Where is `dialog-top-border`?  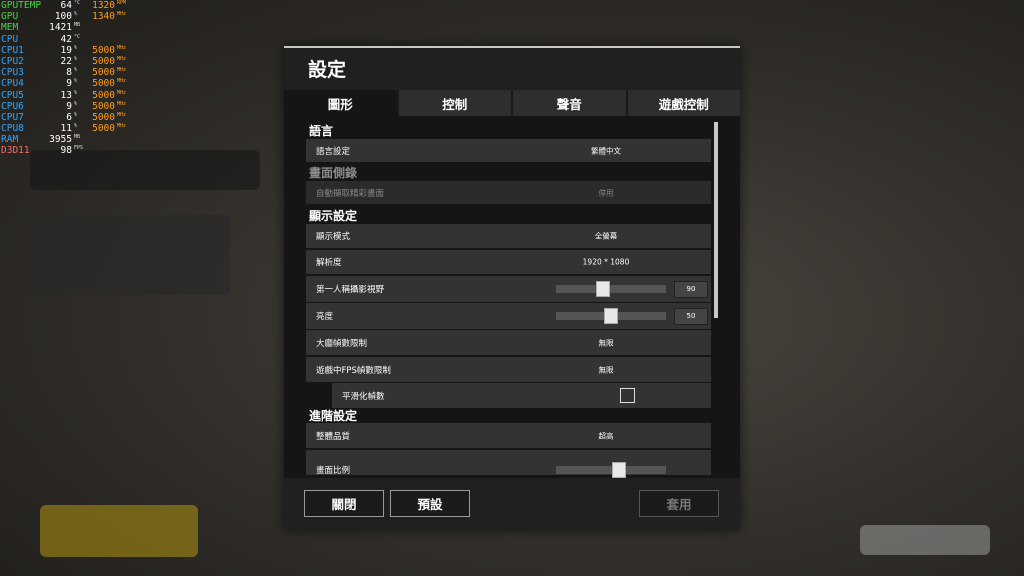 dialog-top-border is located at coordinates (512, 47).